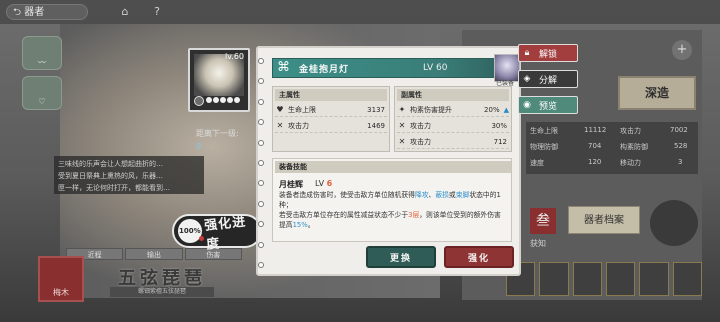 The width and height of the screenshot is (720, 322). I want to click on equipment-name: 金桂抱月灯, so click(324, 69).